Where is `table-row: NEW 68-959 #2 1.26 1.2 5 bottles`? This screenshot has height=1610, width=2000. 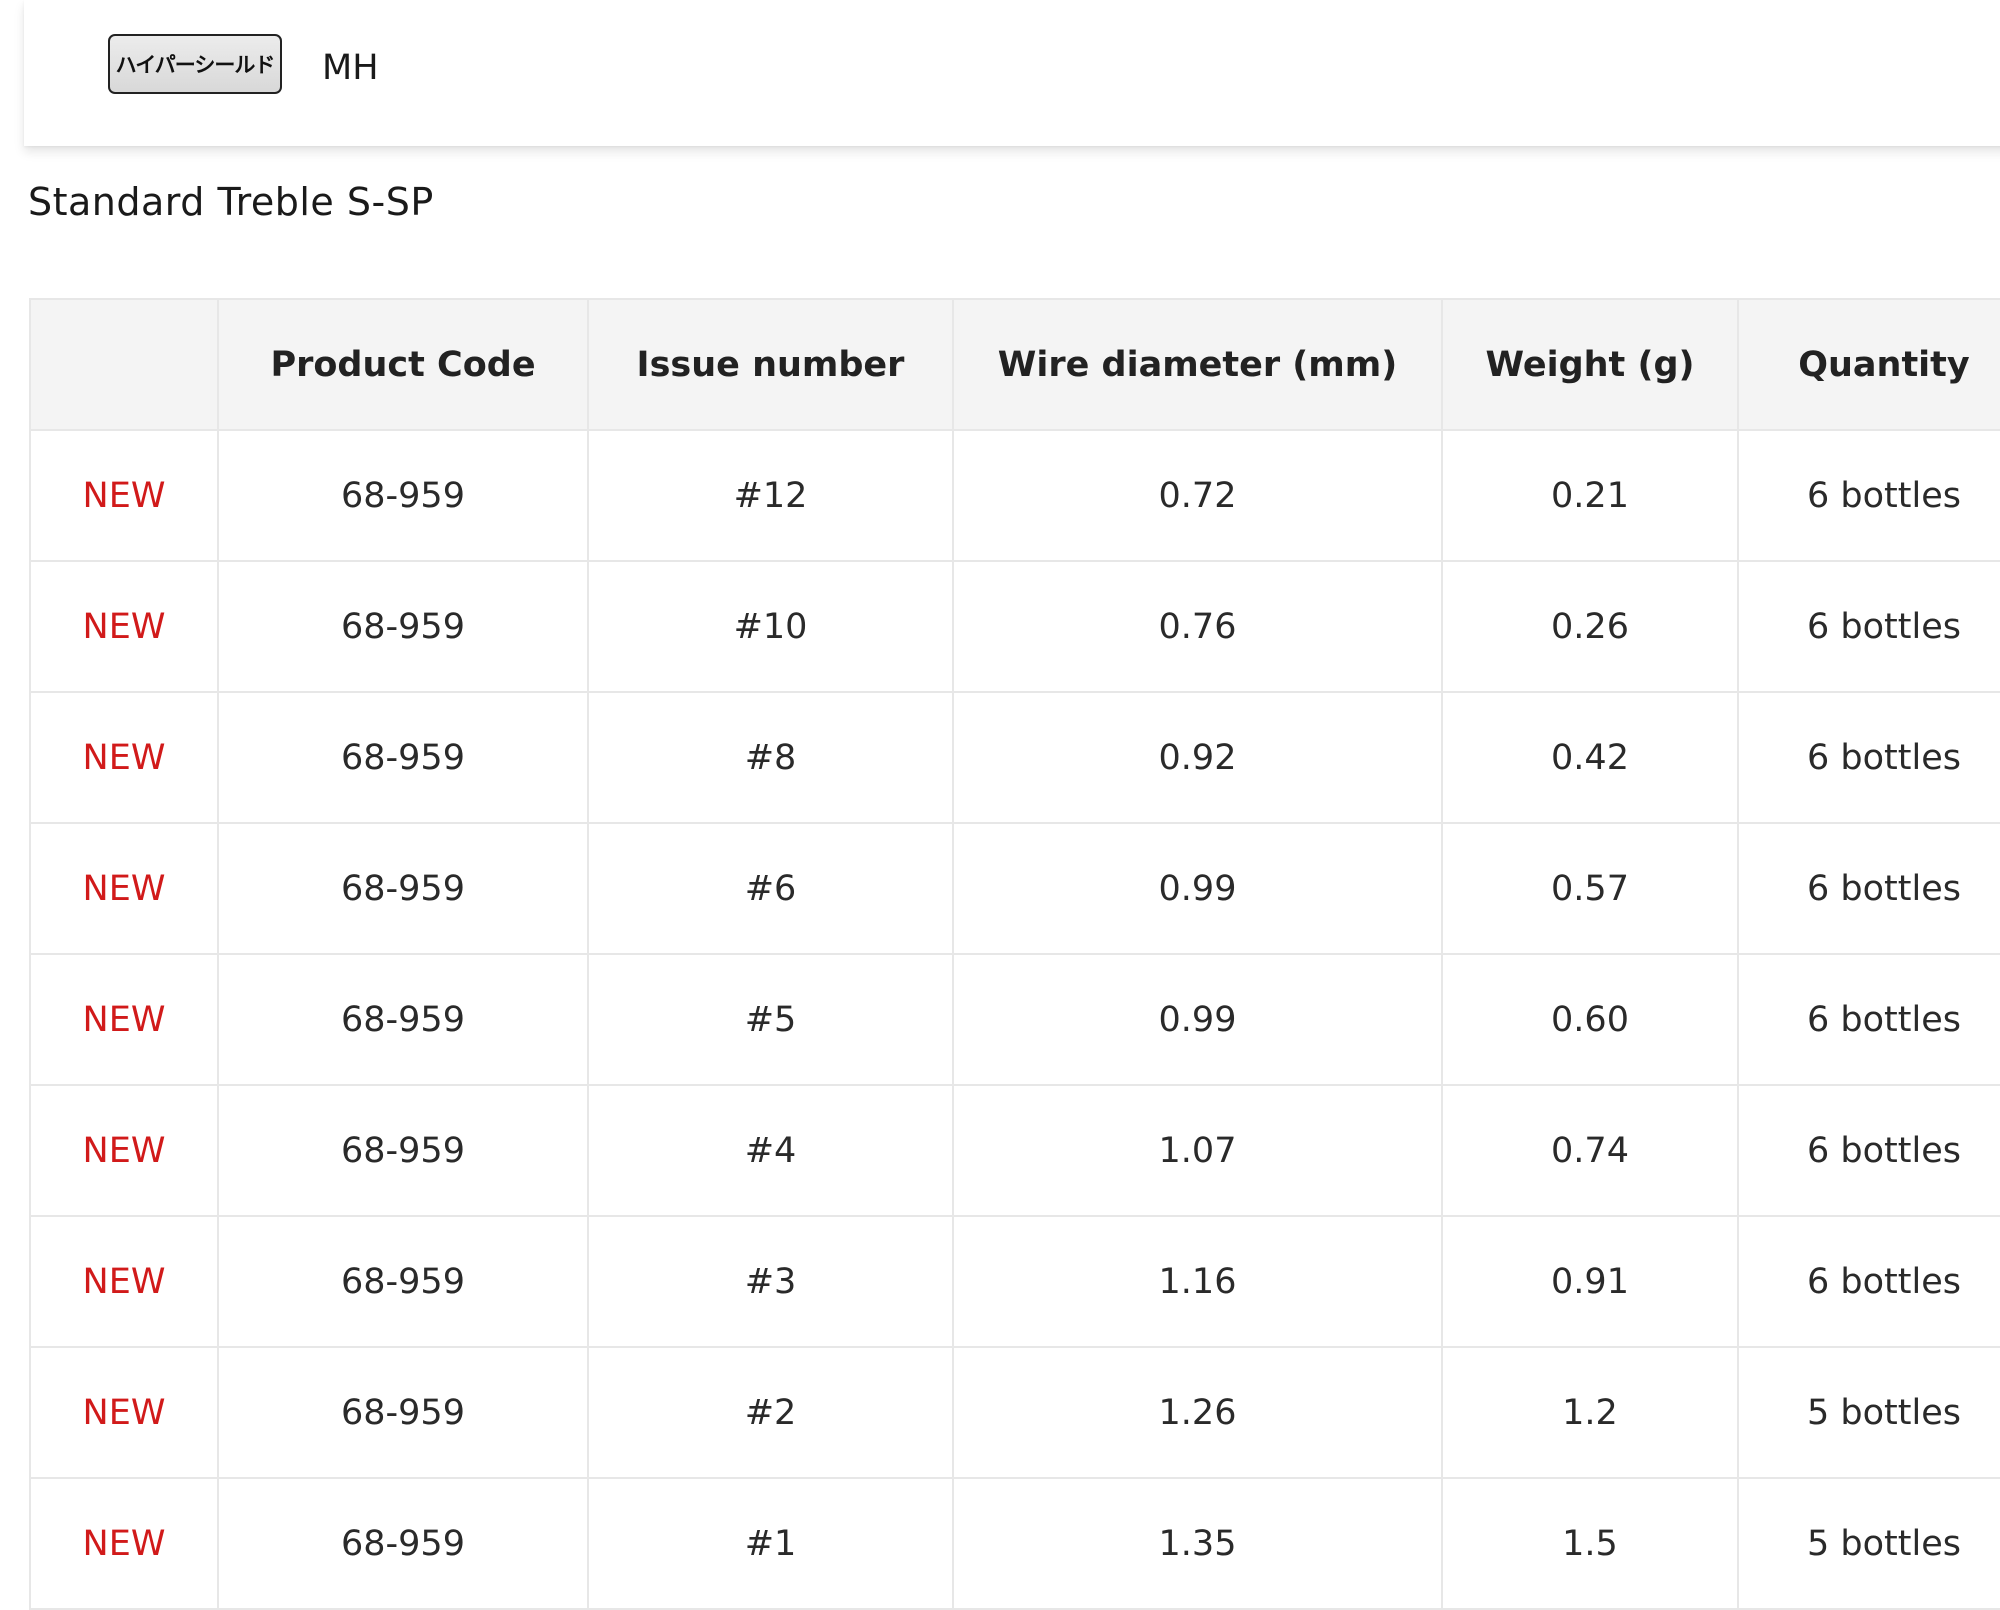
table-row: NEW 68-959 #2 1.26 1.2 5 bottles is located at coordinates (1014, 1412).